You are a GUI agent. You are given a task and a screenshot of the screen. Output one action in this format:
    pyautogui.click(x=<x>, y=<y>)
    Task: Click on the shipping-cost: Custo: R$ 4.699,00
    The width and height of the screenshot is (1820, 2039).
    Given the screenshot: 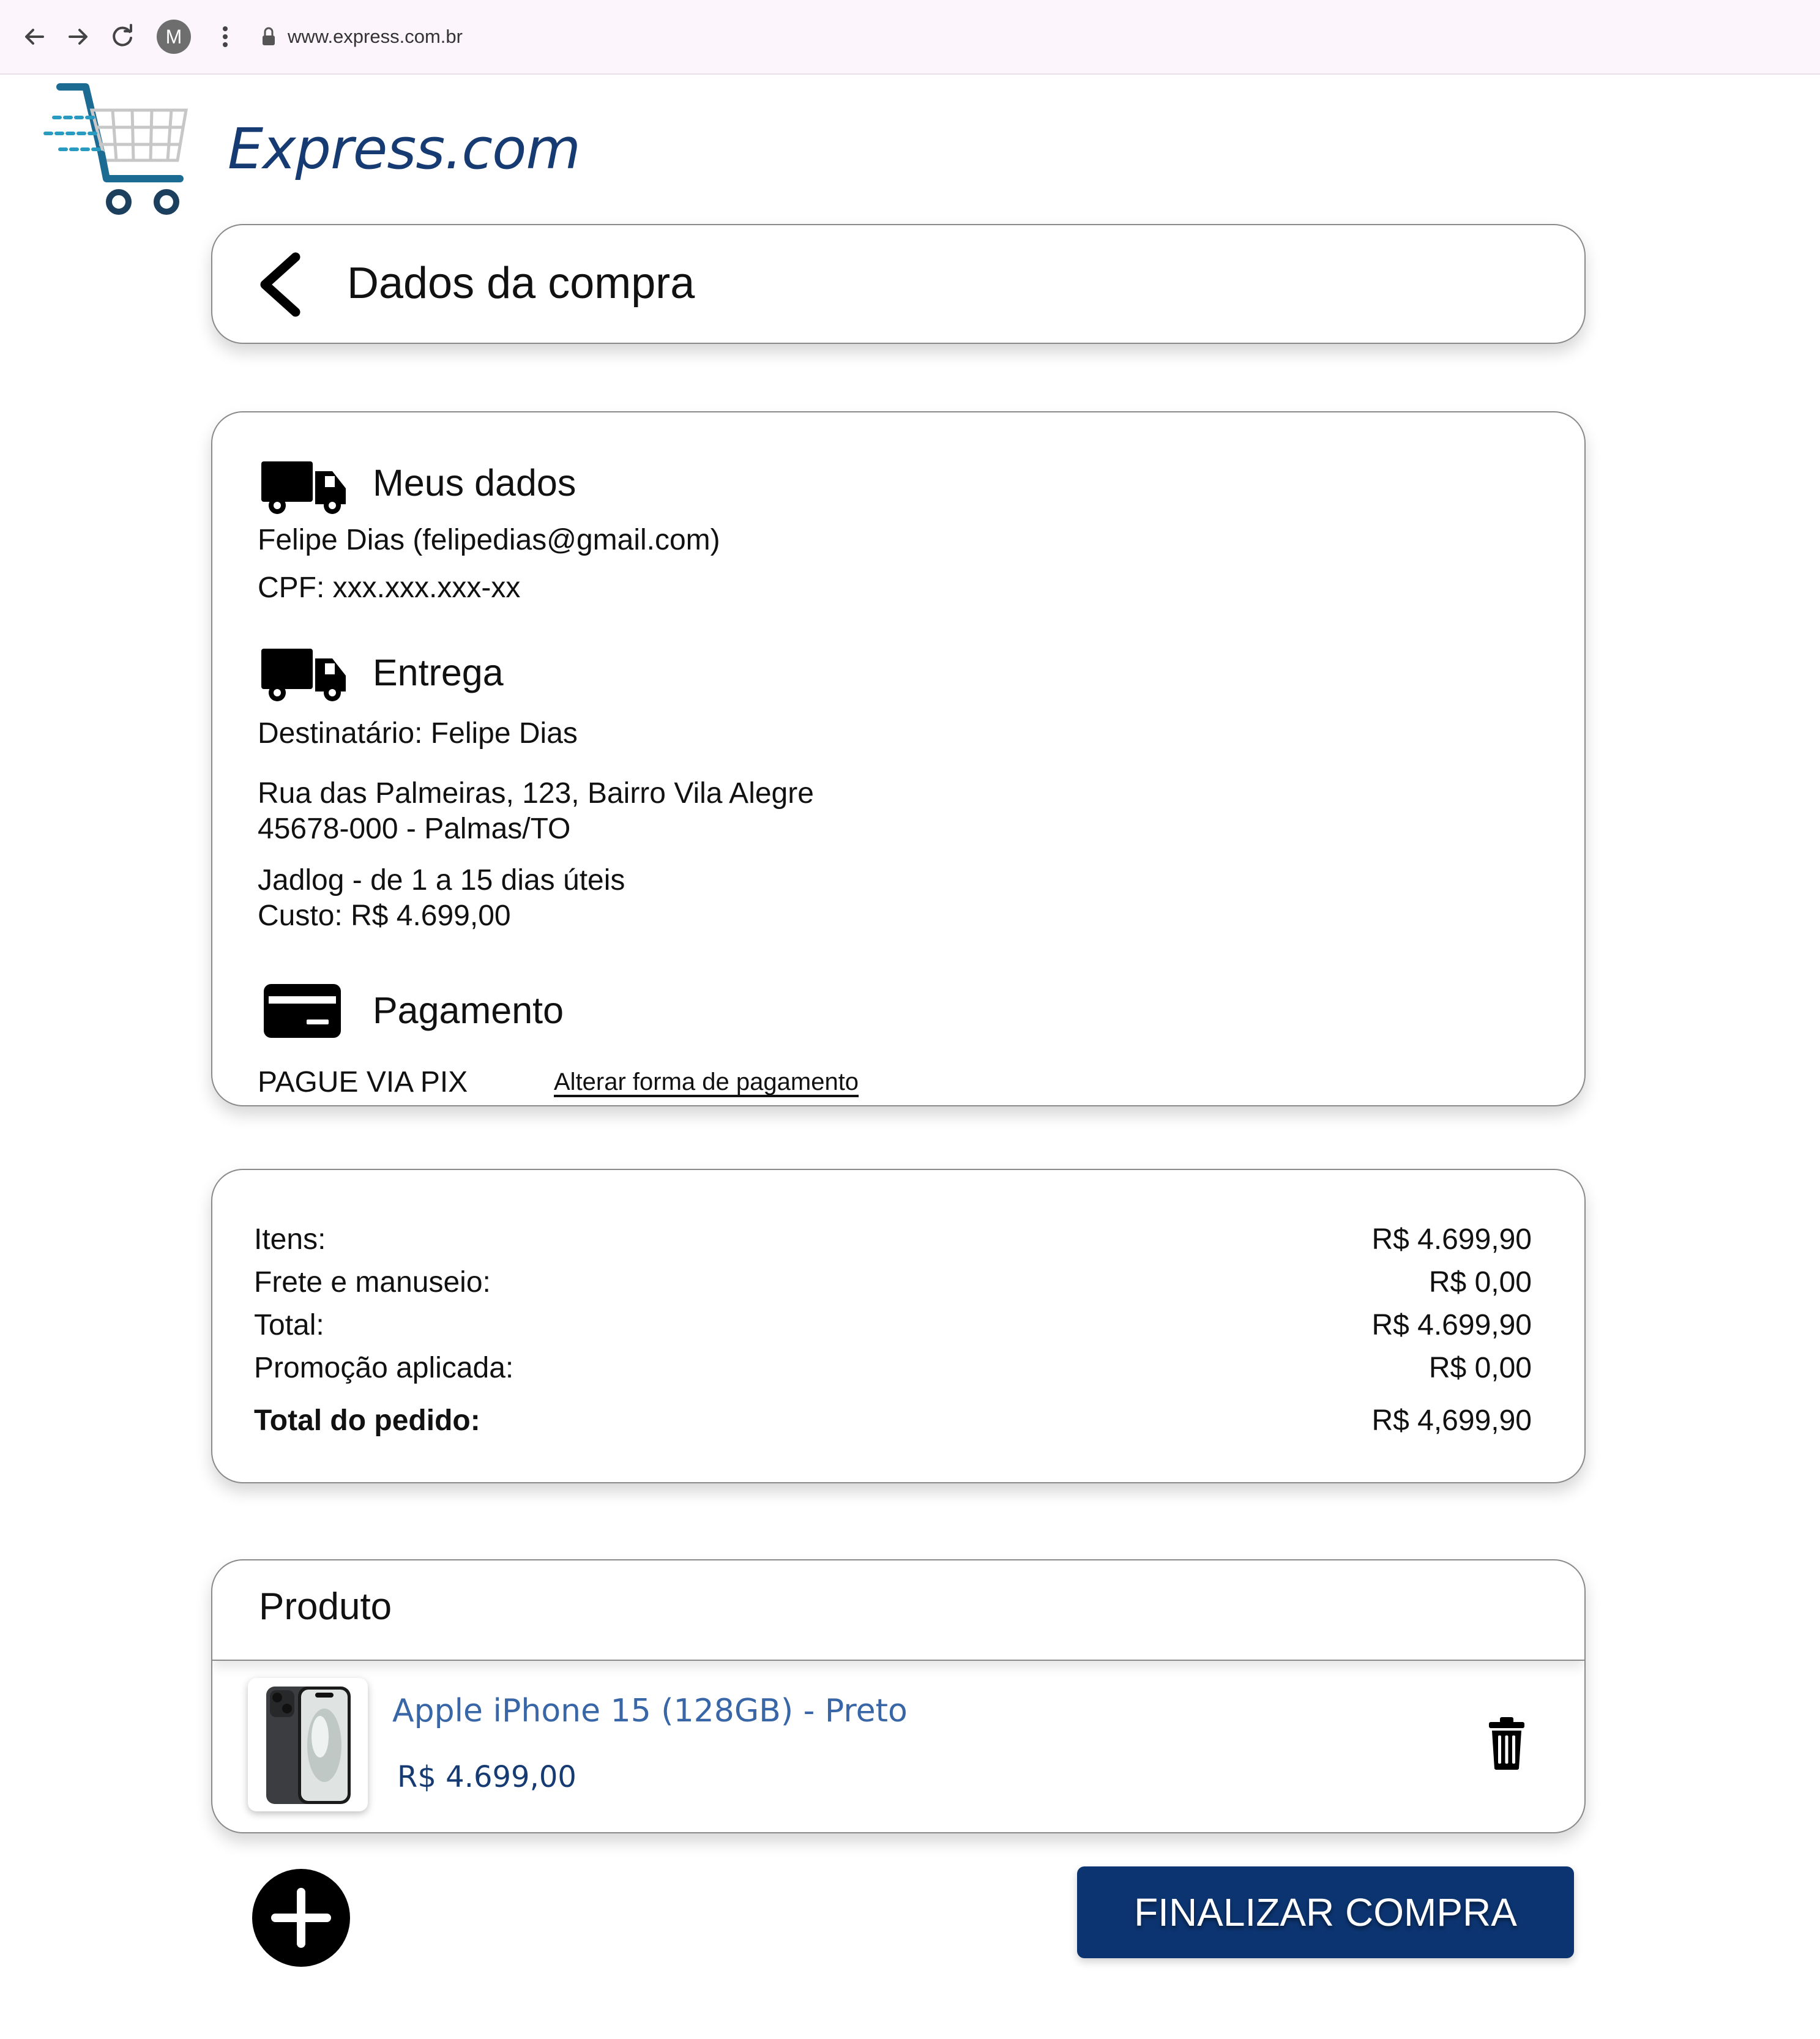 What is the action you would take?
    pyautogui.click(x=384, y=916)
    